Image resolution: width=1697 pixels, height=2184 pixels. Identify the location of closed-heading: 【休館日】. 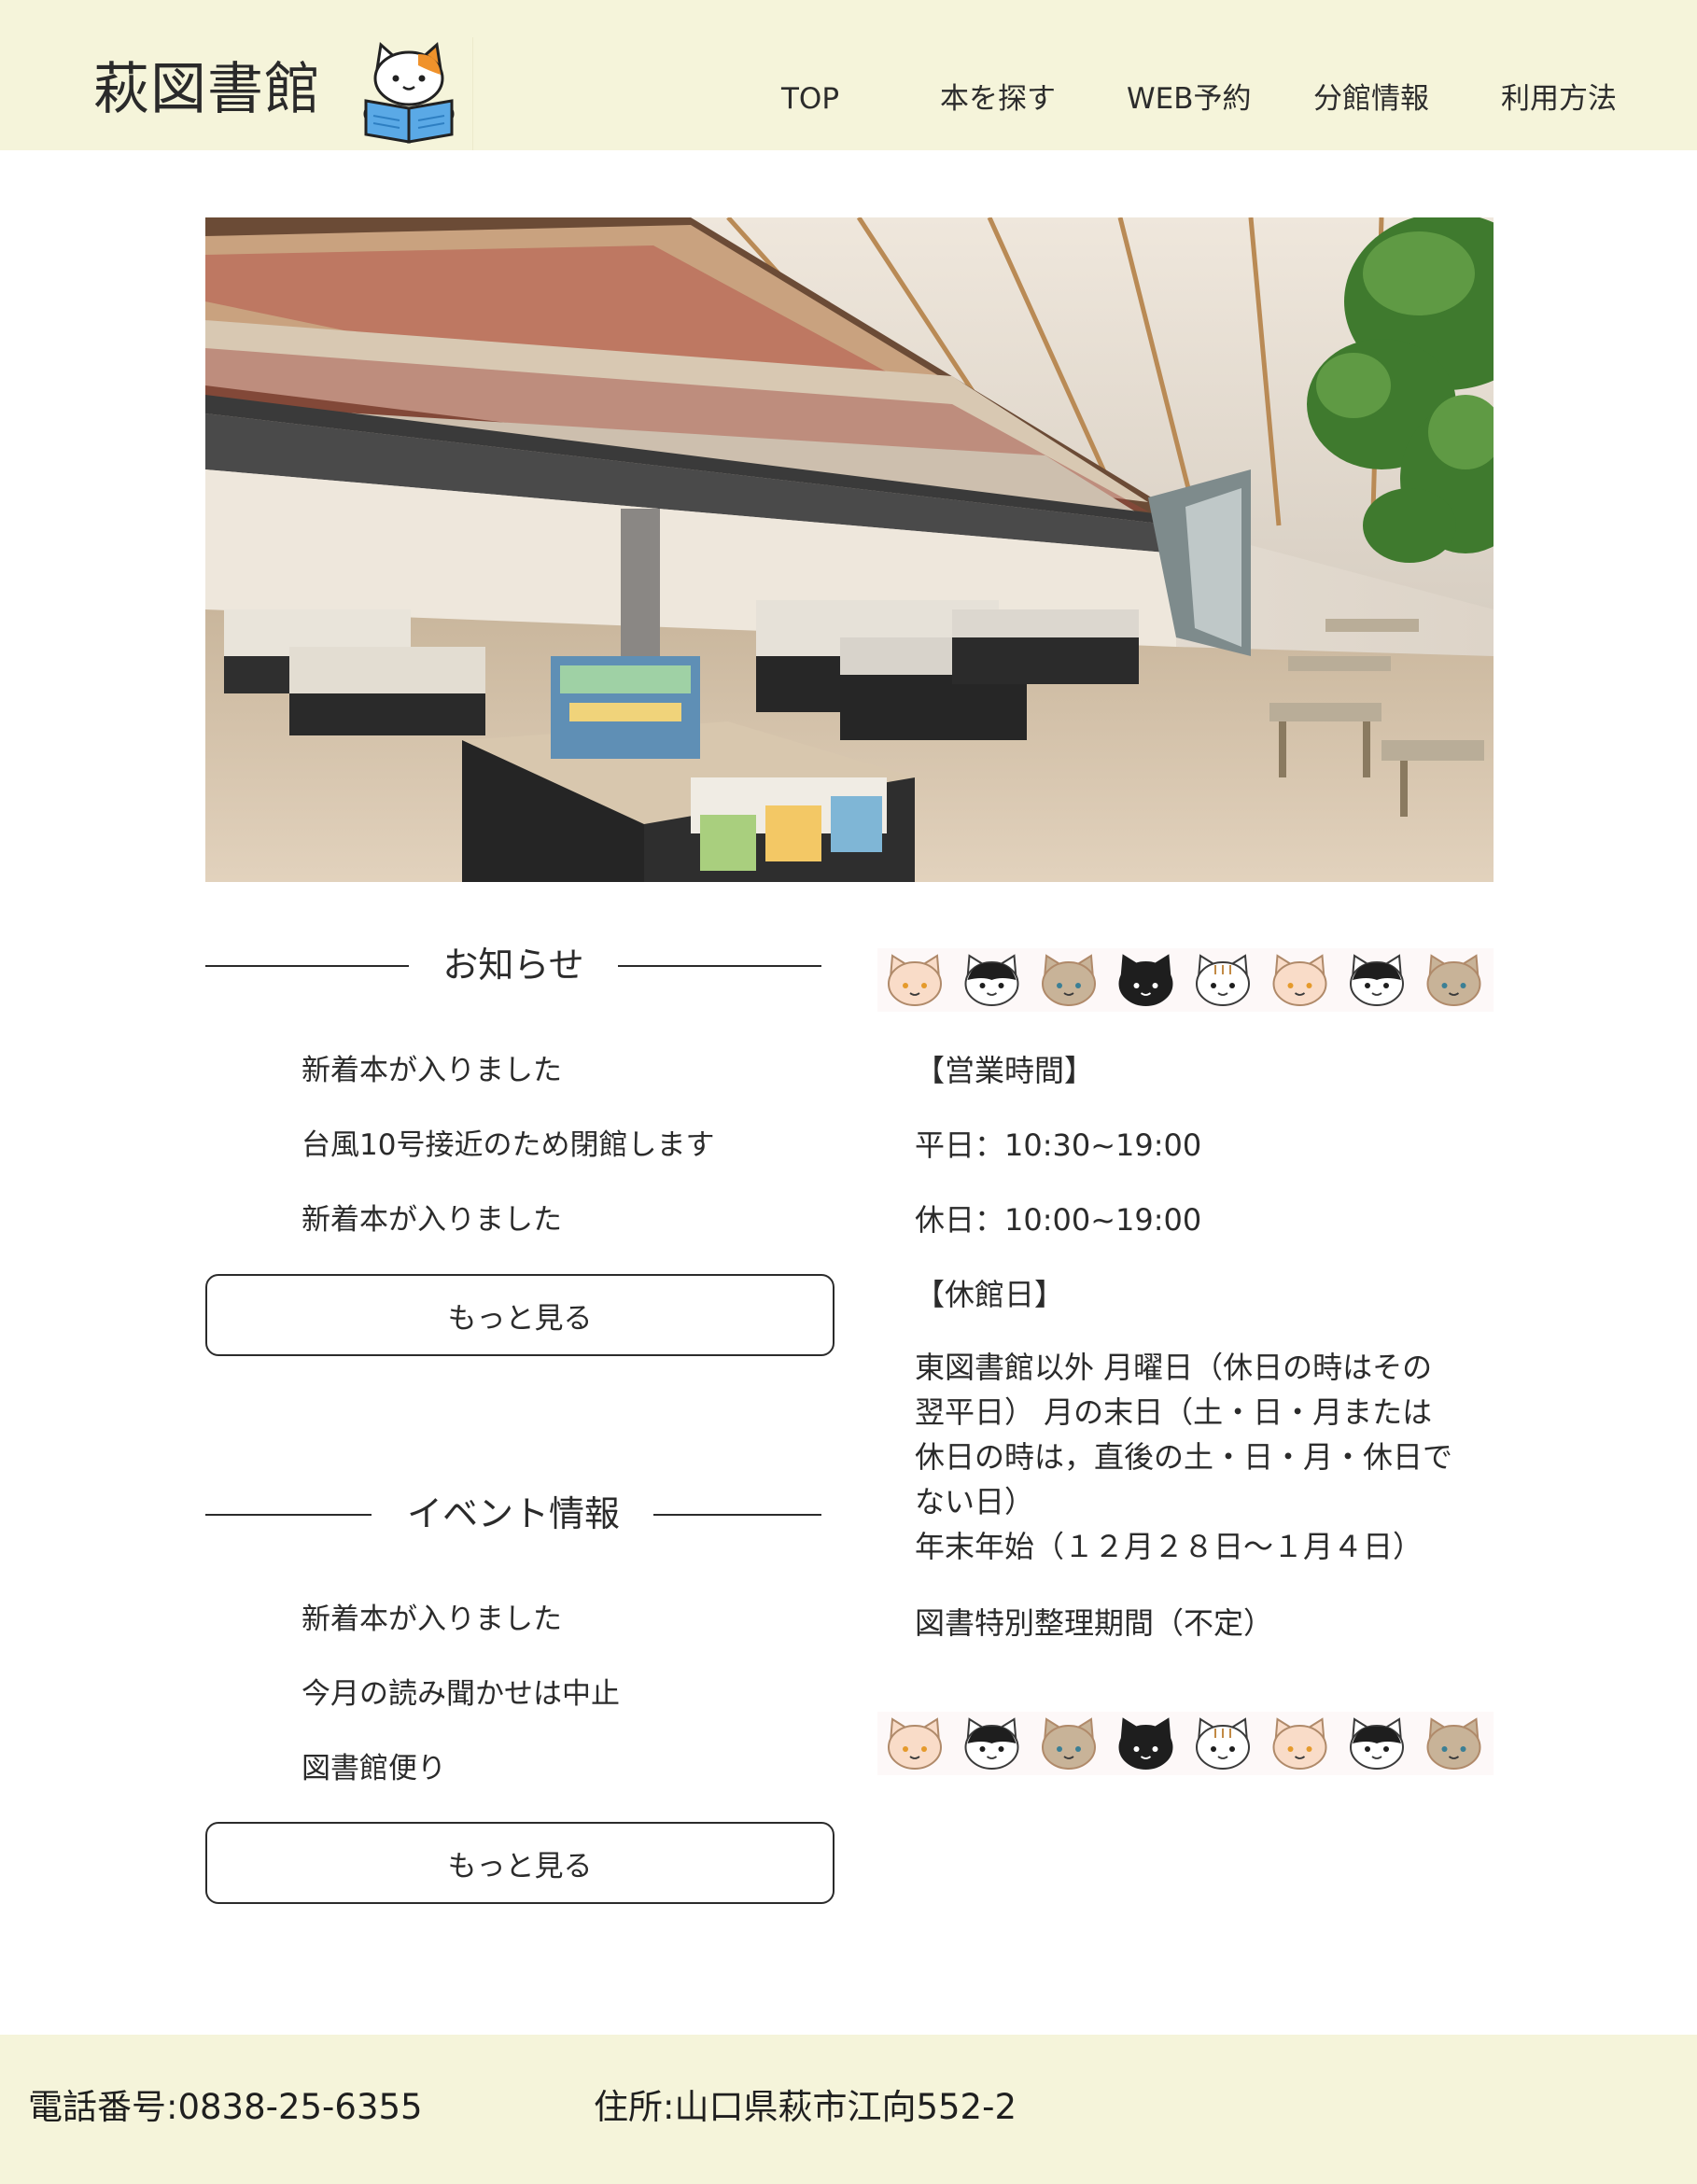
(990, 1294).